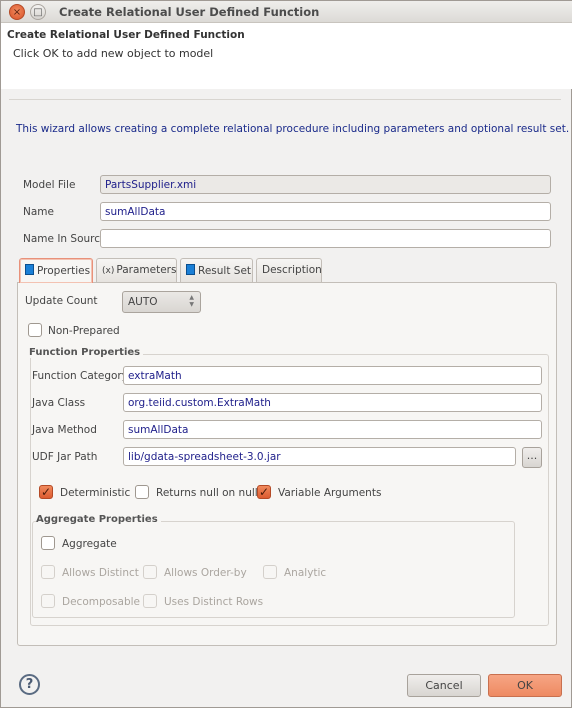  I want to click on update-count-value: AUTO, so click(143, 302).